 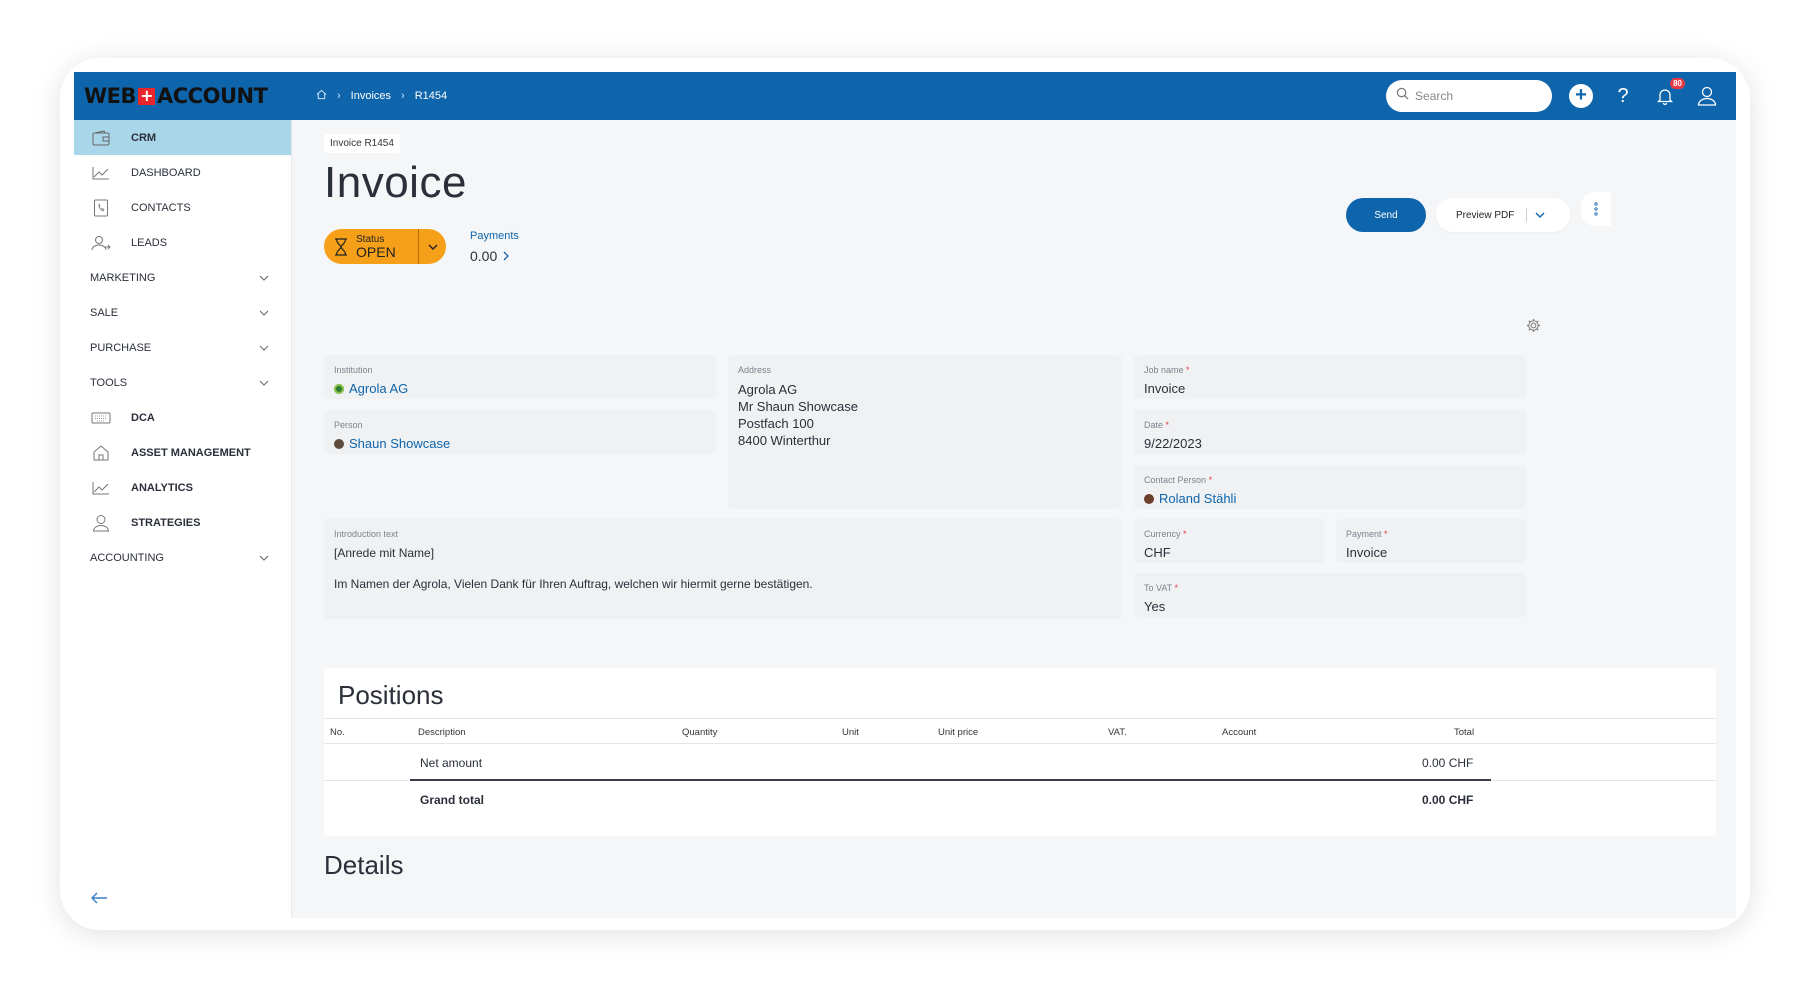 I want to click on payments-summary: Payments 0.00, so click(x=494, y=247).